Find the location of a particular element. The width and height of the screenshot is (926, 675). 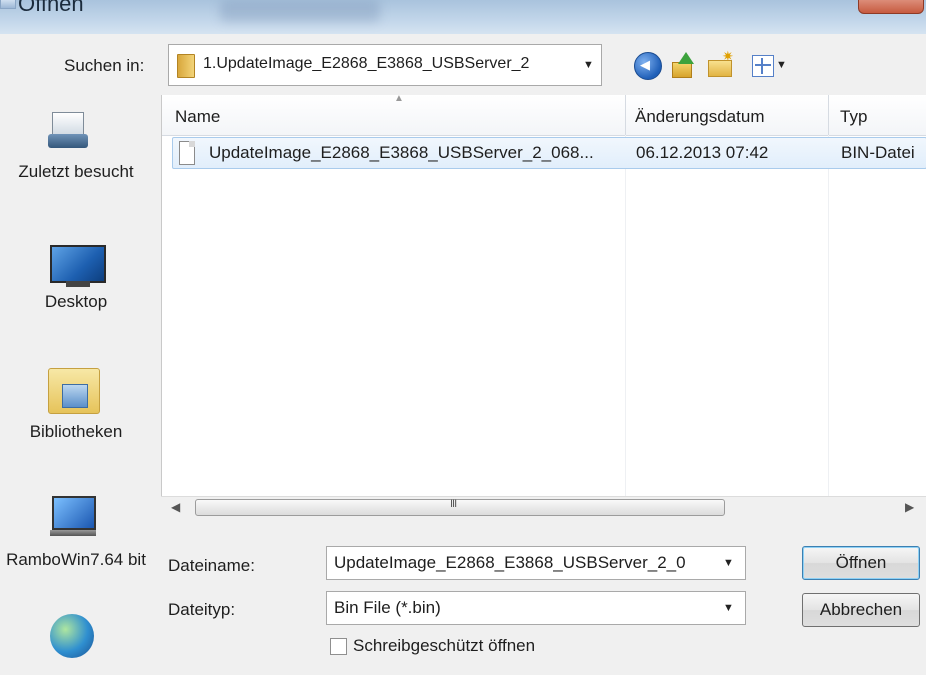

place-computer: RamboWin7.64 bit is located at coordinates (76, 560).